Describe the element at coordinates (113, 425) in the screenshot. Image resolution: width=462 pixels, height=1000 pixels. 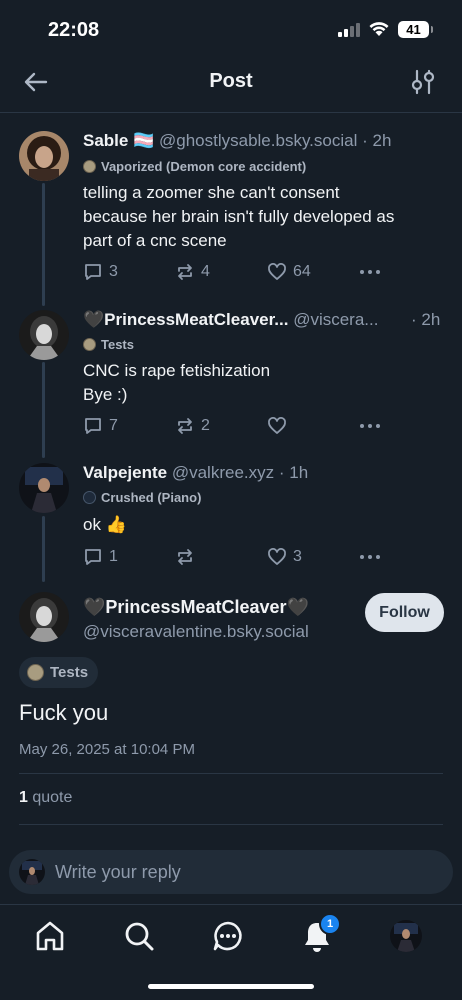
I see `reply-count: 7` at that location.